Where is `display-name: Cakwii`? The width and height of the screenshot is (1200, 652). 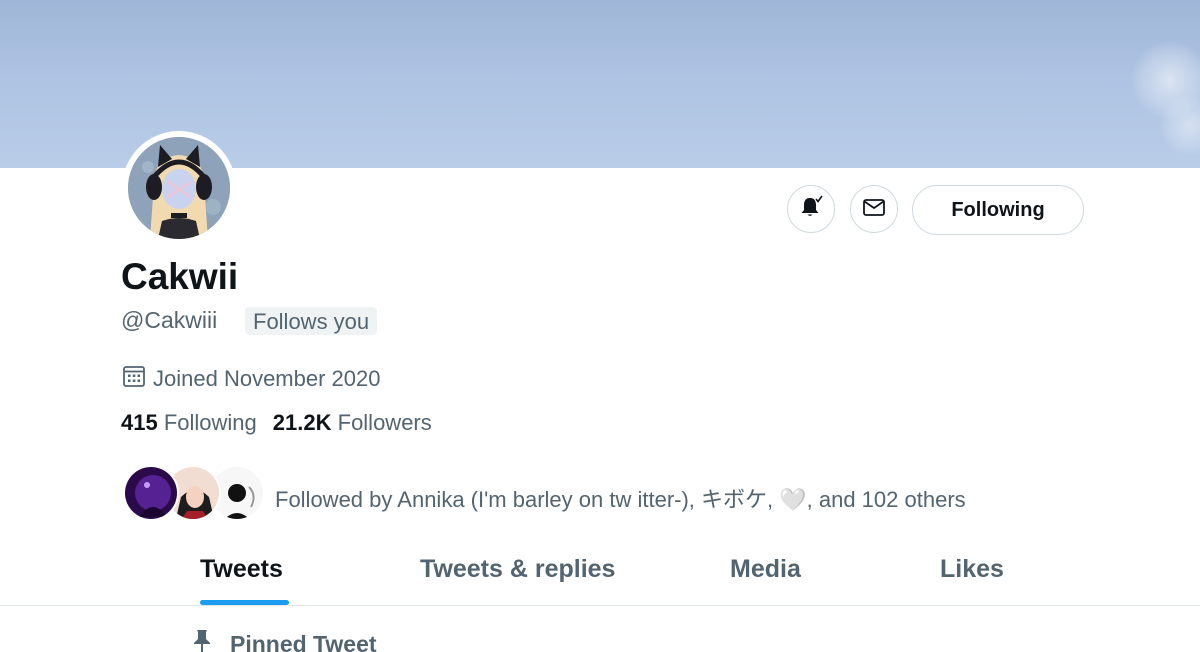
display-name: Cakwii is located at coordinates (180, 276).